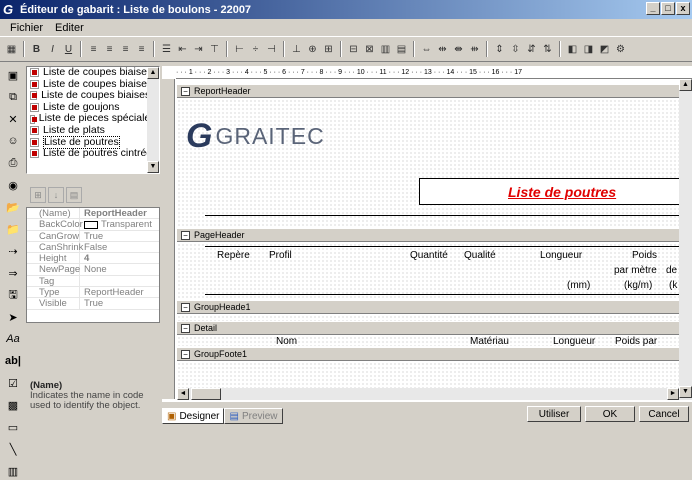 Image resolution: width=692 pixels, height=480 pixels. What do you see at coordinates (153, 120) in the screenshot?
I see `list-scrollbar: ▲ ▼` at bounding box center [153, 120].